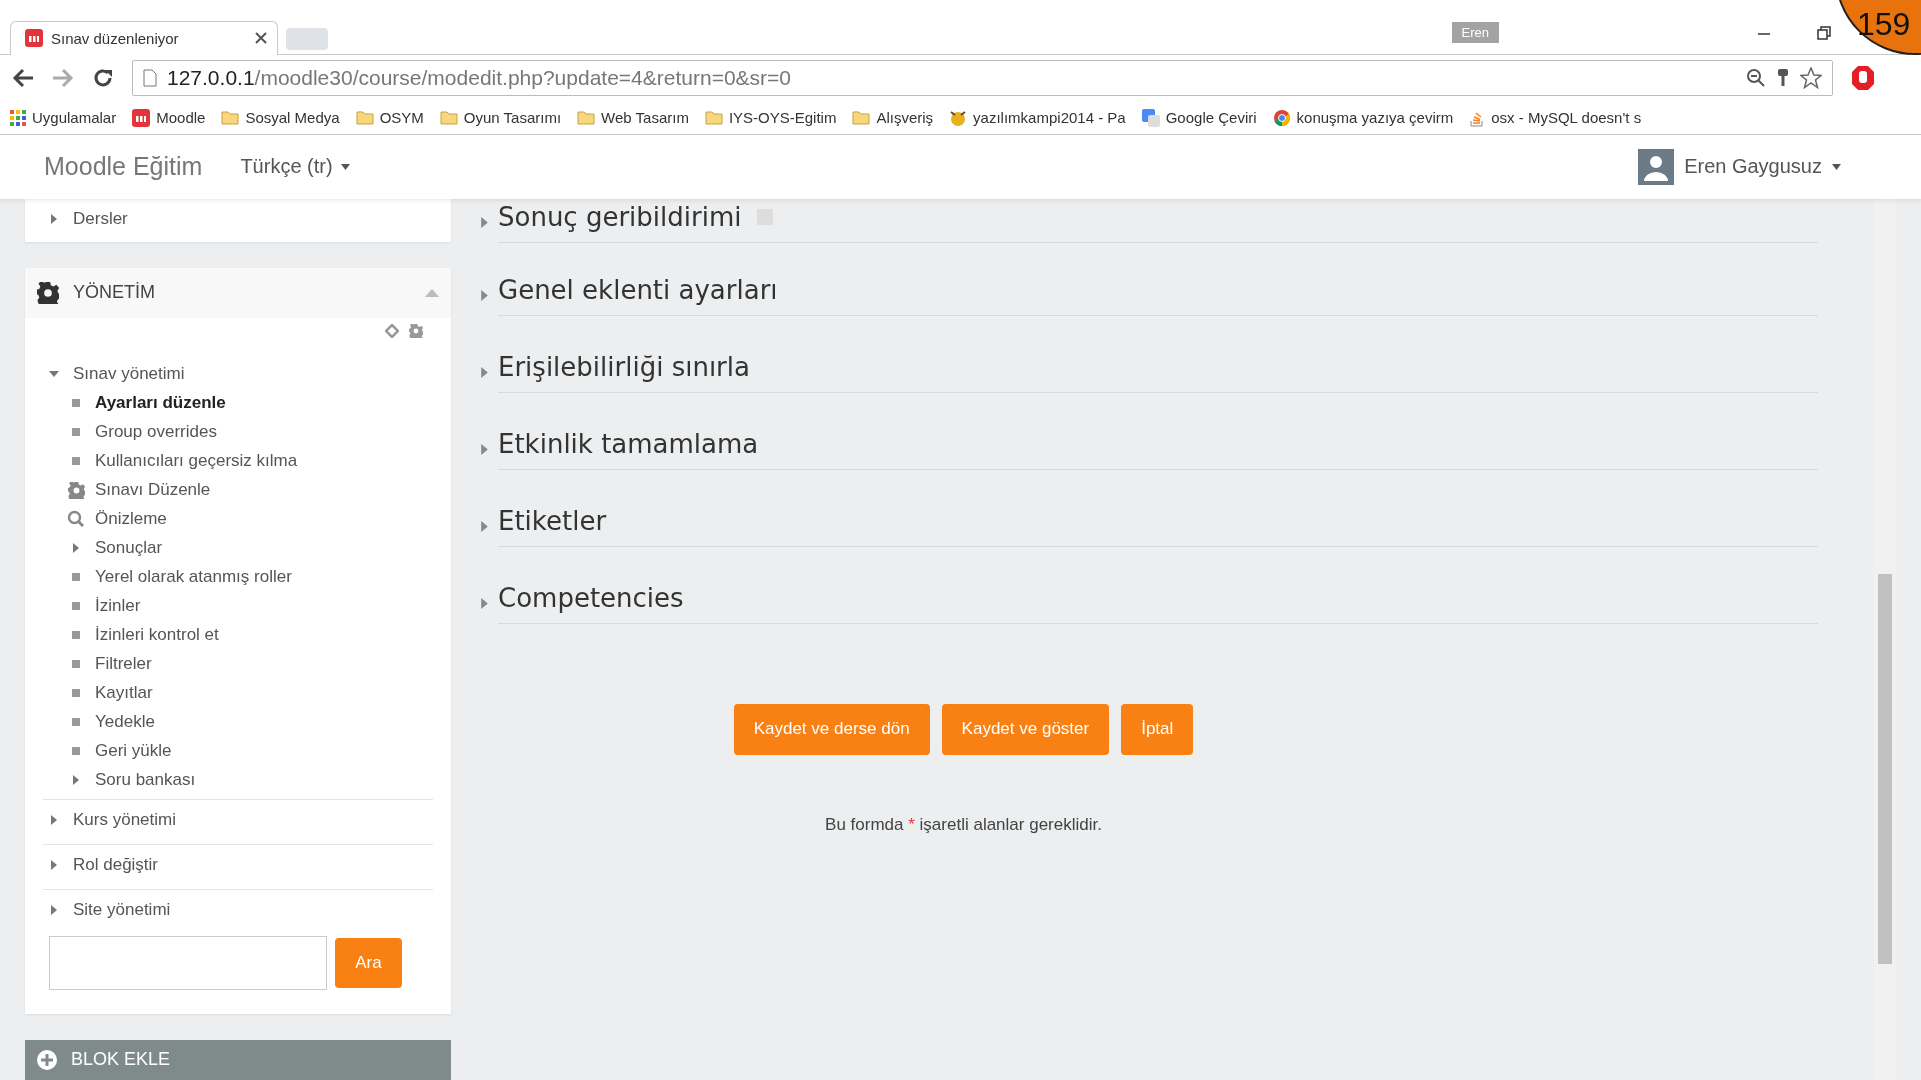  What do you see at coordinates (1158, 526) in the screenshot?
I see `section-header: Etiketler` at bounding box center [1158, 526].